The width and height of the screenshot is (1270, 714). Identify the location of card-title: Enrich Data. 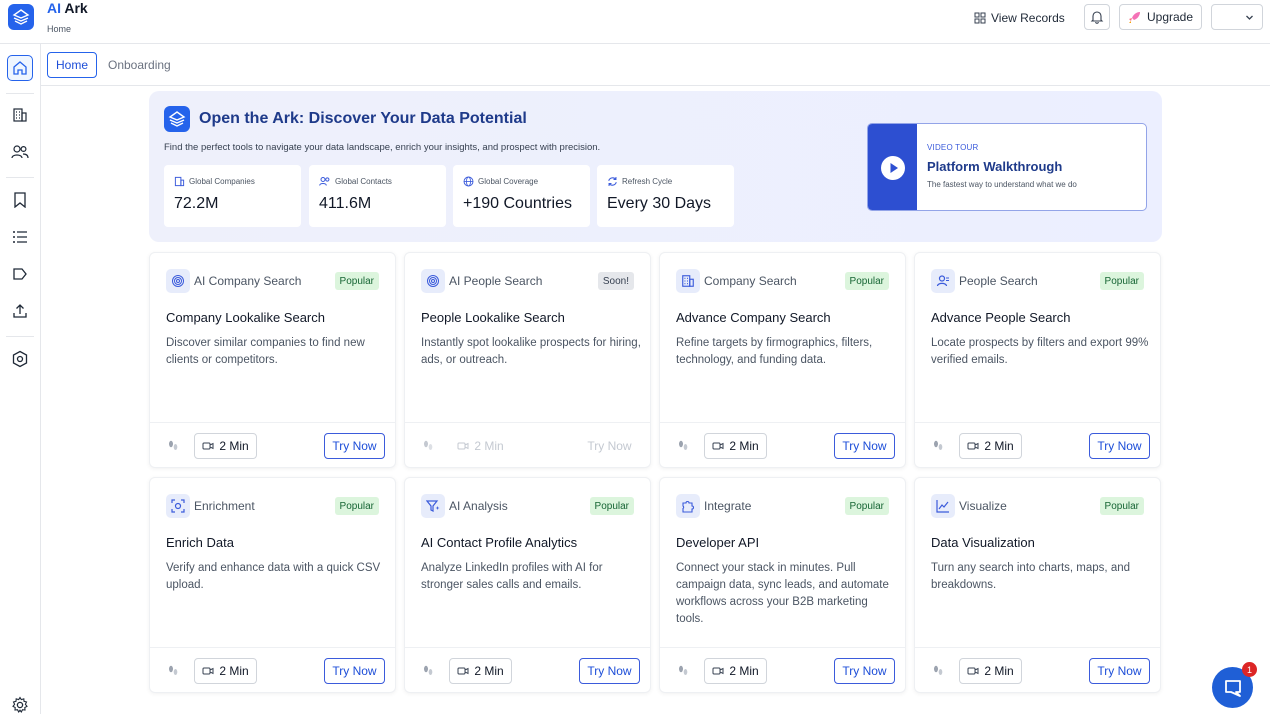
(200, 542).